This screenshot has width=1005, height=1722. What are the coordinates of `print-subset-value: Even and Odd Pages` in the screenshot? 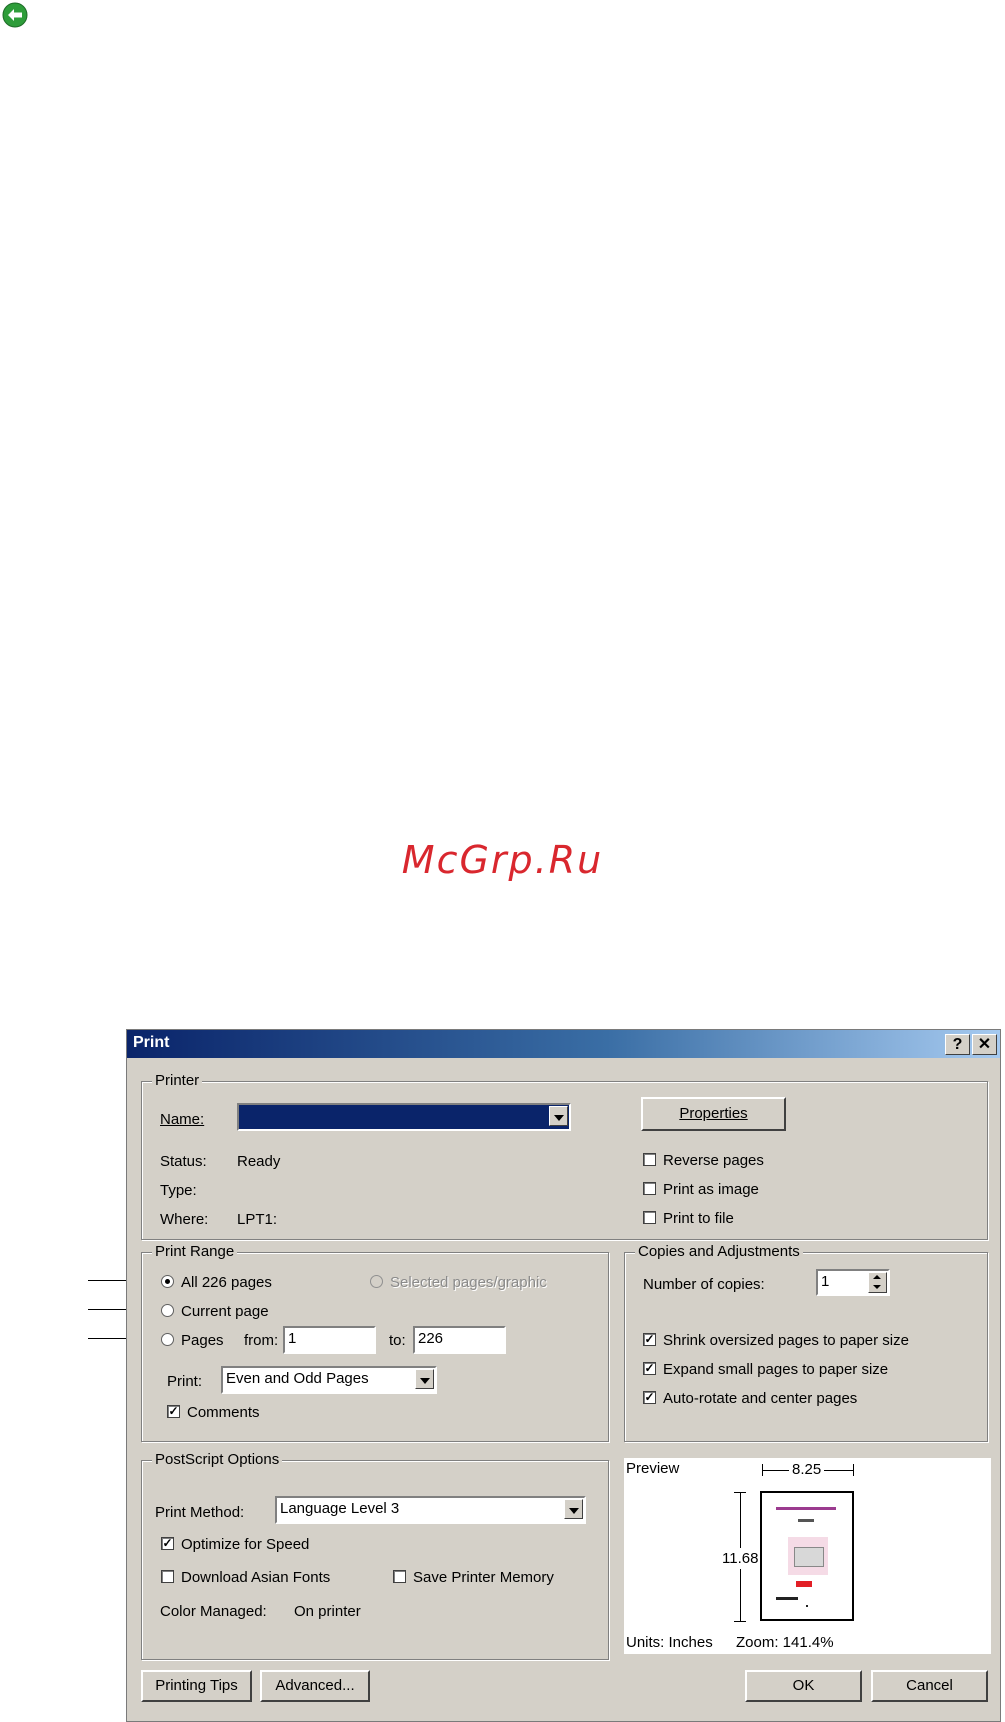 It's located at (297, 1378).